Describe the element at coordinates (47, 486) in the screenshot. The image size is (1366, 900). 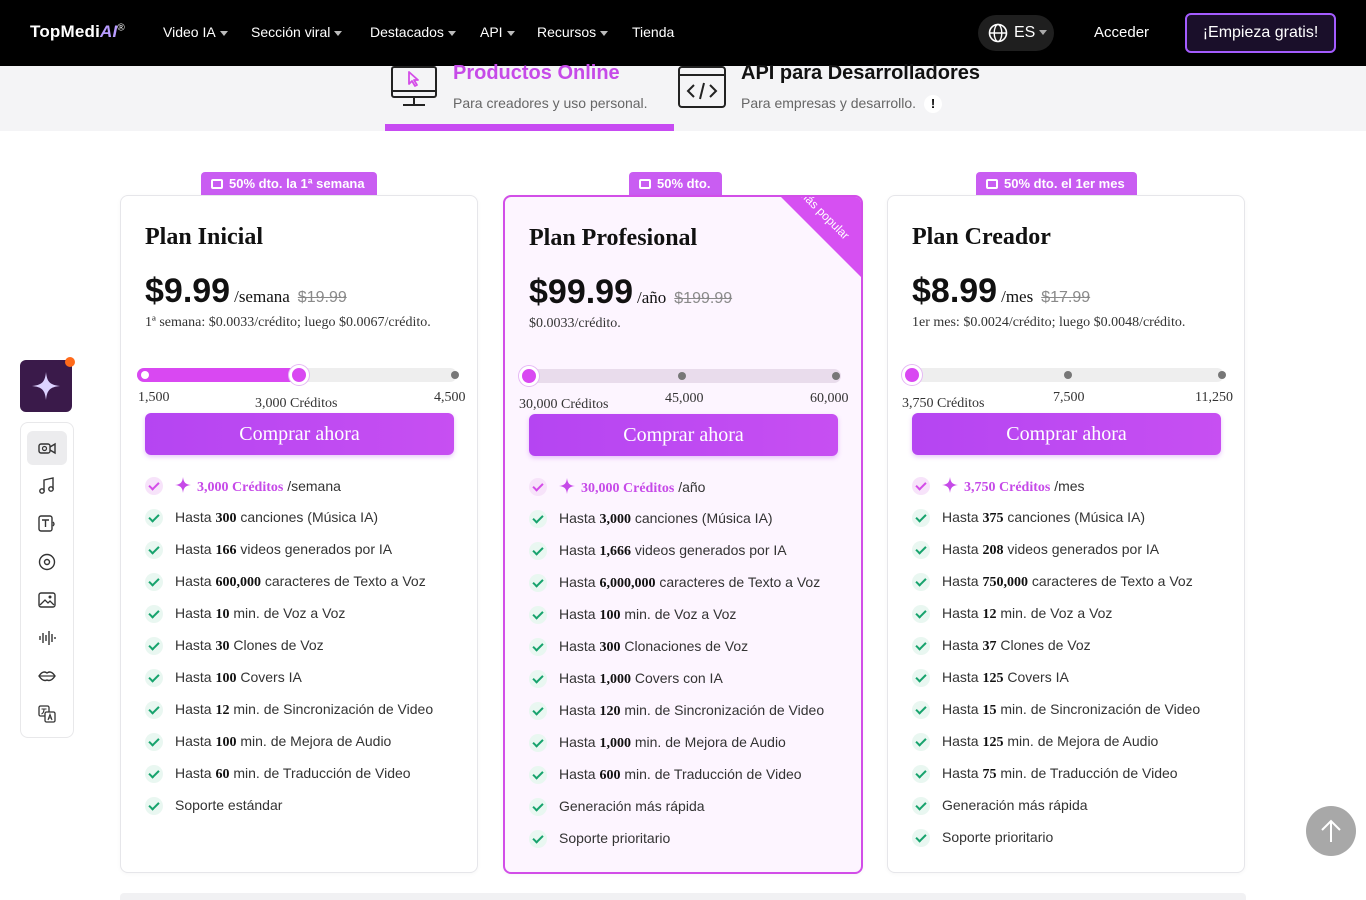
I see `sidebar-item-music` at that location.